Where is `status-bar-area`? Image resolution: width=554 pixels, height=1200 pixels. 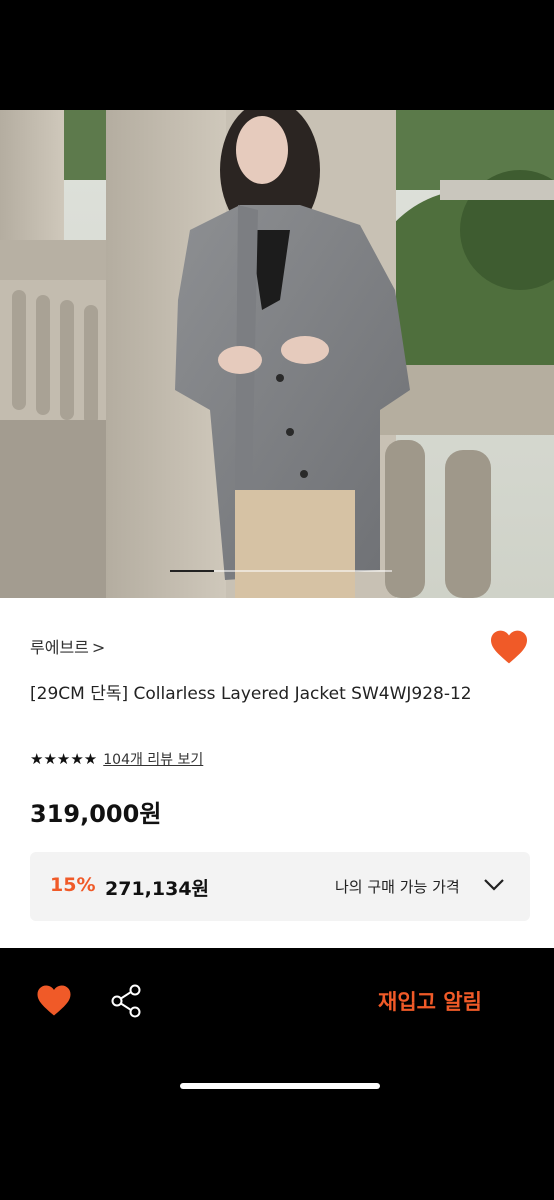
status-bar-area is located at coordinates (277, 55).